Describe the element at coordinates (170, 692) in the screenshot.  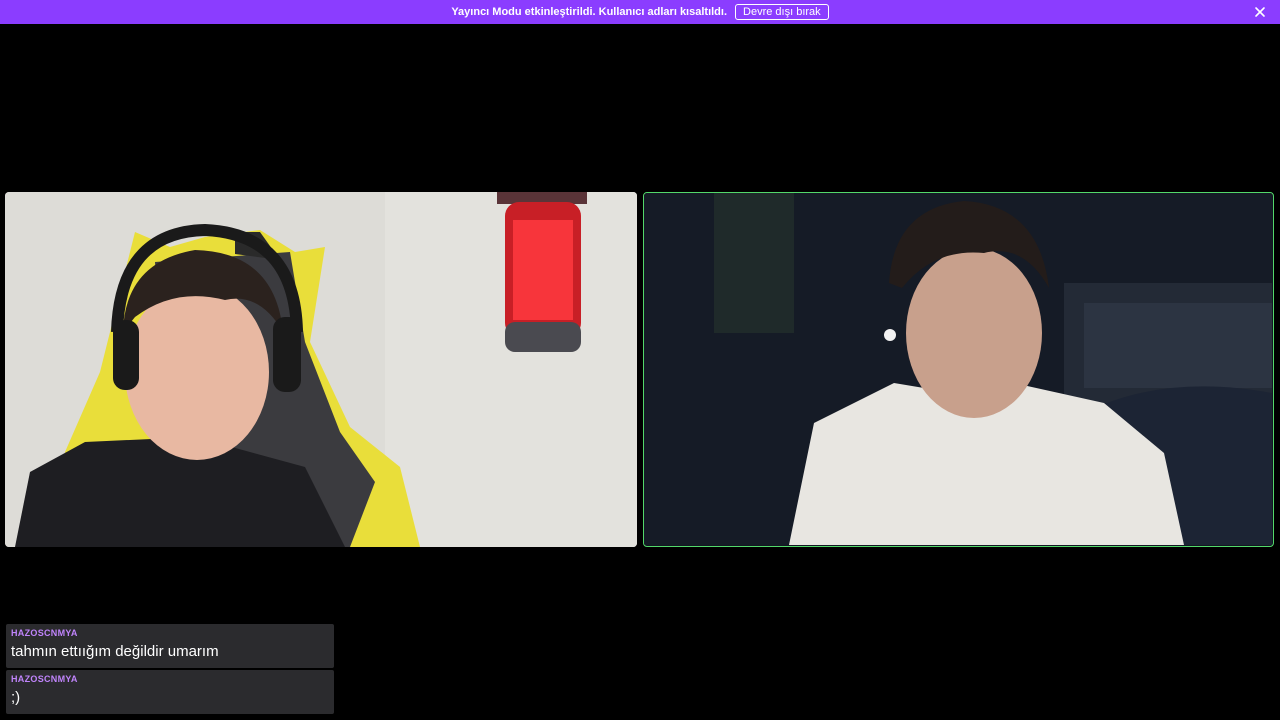
I see `chat-message: HAZOSCNMYA ;)` at that location.